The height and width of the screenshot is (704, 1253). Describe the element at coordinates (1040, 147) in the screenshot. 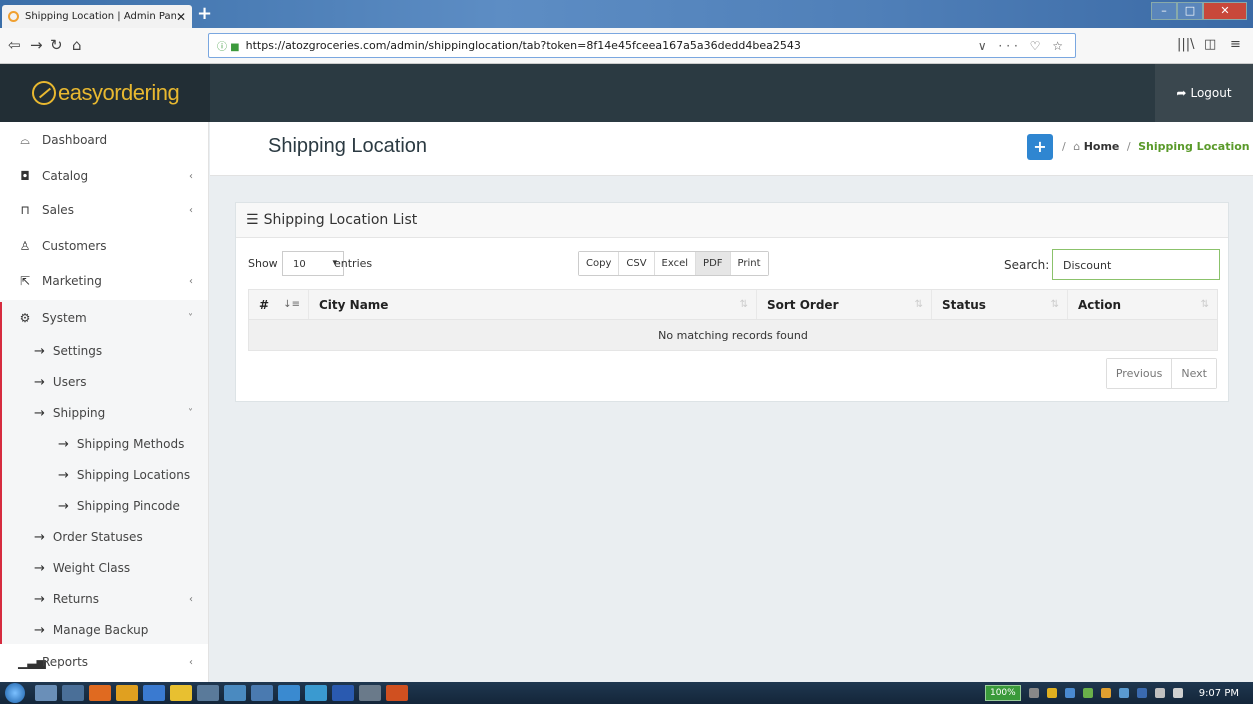

I see `add-button: +` at that location.